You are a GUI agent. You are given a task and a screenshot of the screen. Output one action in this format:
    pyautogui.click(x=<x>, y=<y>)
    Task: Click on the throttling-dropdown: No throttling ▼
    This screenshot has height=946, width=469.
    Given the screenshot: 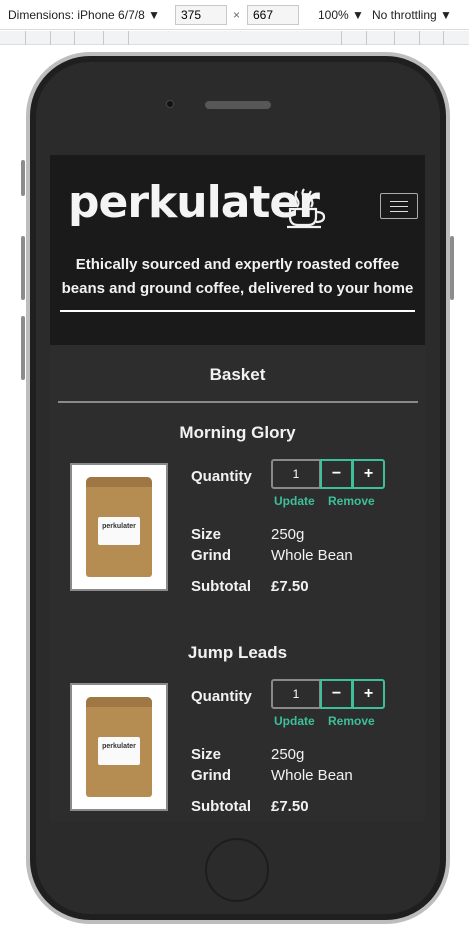 What is the action you would take?
    pyautogui.click(x=412, y=15)
    